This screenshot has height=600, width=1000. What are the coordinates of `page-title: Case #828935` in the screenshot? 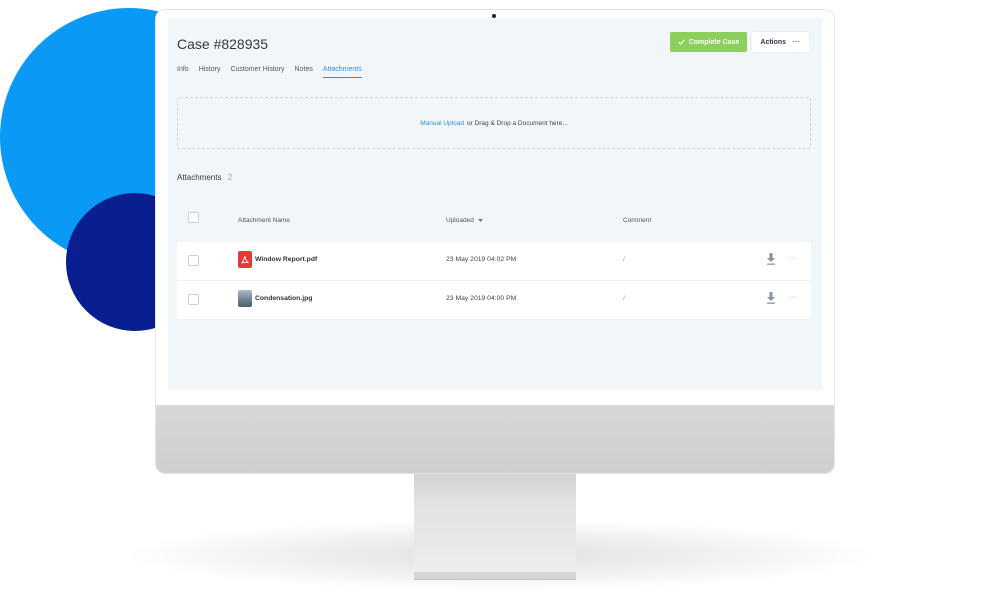 It's located at (223, 44).